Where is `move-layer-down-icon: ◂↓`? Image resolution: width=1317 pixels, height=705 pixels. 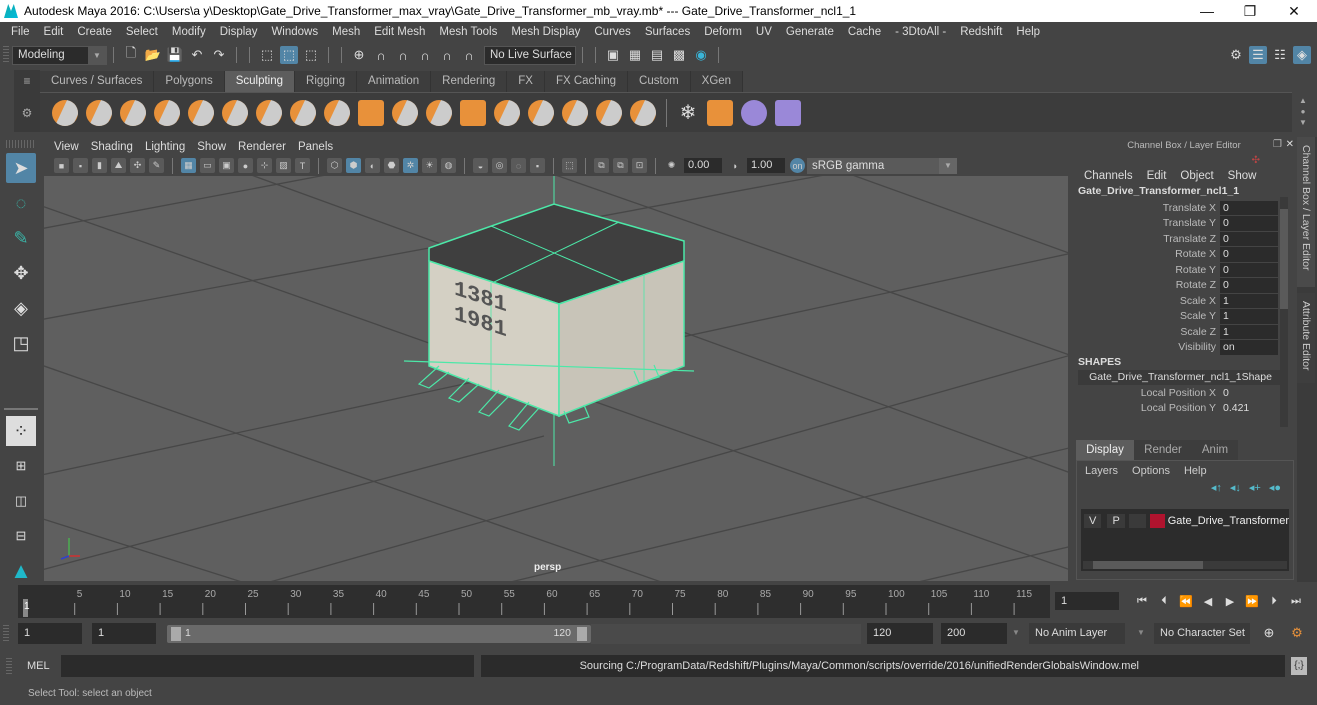 move-layer-down-icon: ◂↓ is located at coordinates (1235, 487).